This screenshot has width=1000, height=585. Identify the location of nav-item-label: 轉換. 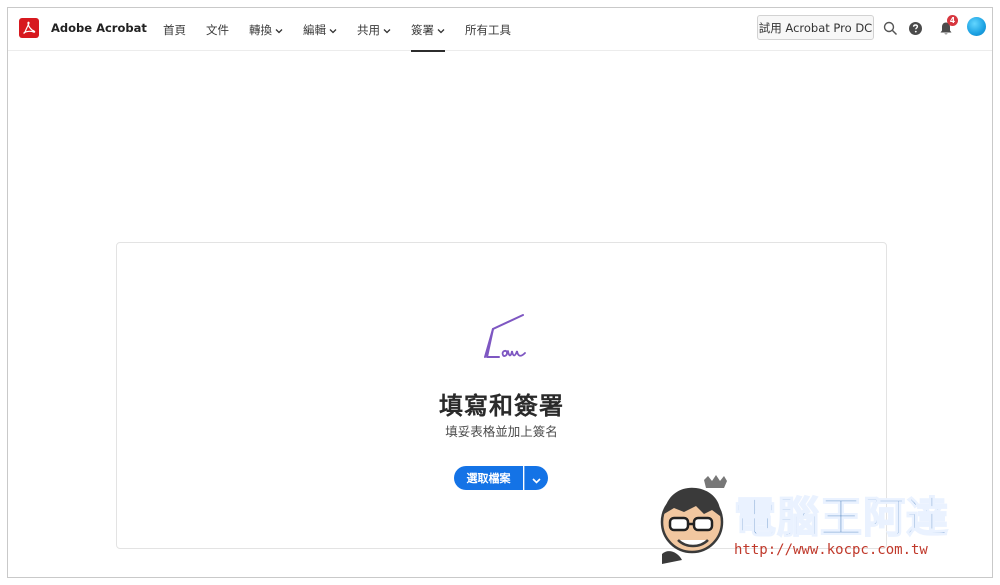
(260, 29).